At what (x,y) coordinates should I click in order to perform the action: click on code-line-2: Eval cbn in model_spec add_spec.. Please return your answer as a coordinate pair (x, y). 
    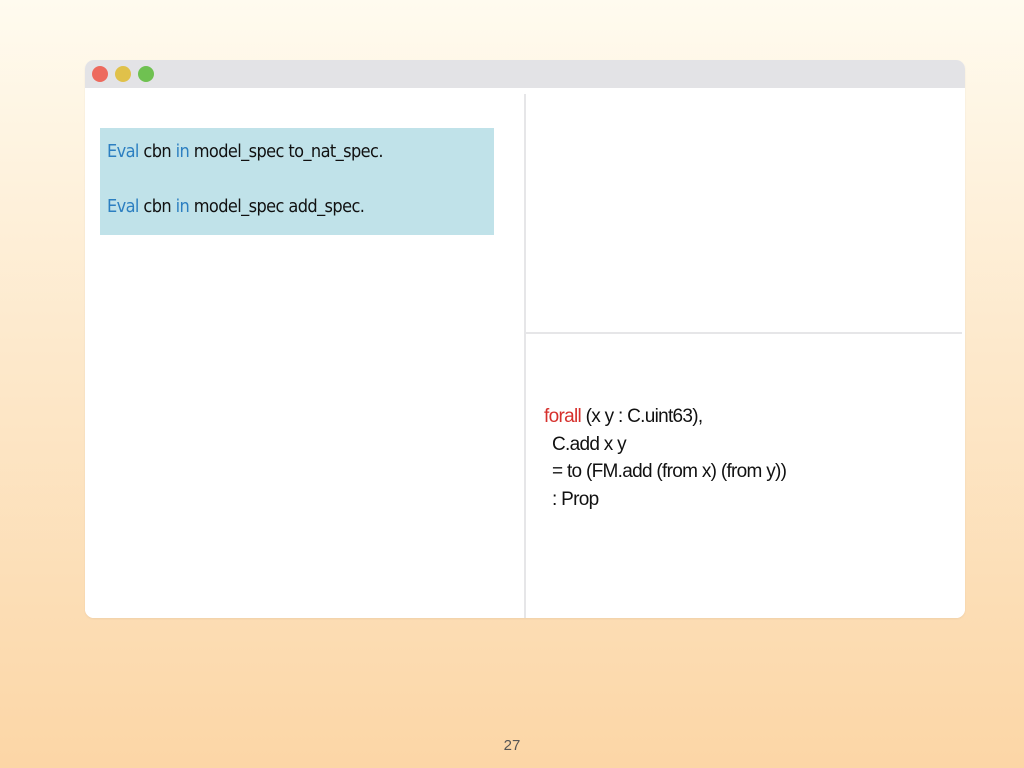
    Looking at the image, I should click on (236, 206).